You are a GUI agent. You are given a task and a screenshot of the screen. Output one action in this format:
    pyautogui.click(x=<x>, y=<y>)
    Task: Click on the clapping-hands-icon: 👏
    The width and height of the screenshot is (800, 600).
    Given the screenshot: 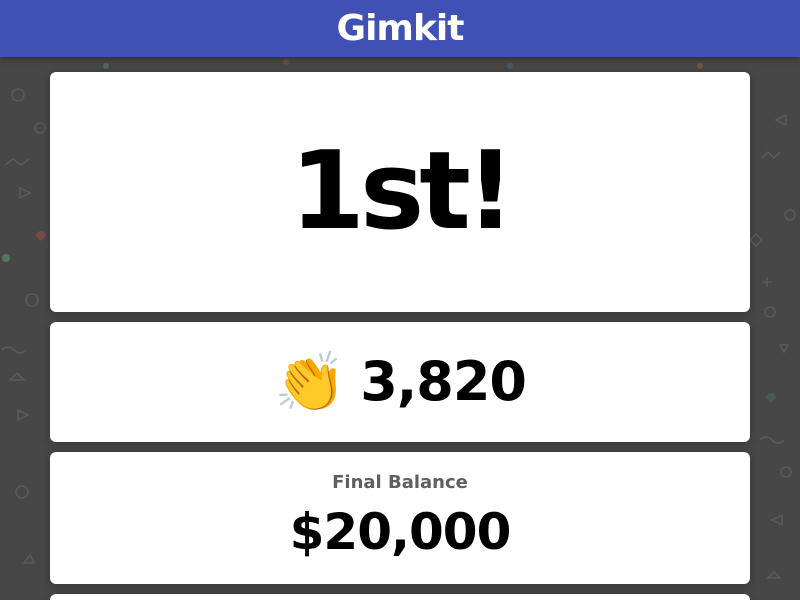 What is the action you would take?
    pyautogui.click(x=310, y=382)
    